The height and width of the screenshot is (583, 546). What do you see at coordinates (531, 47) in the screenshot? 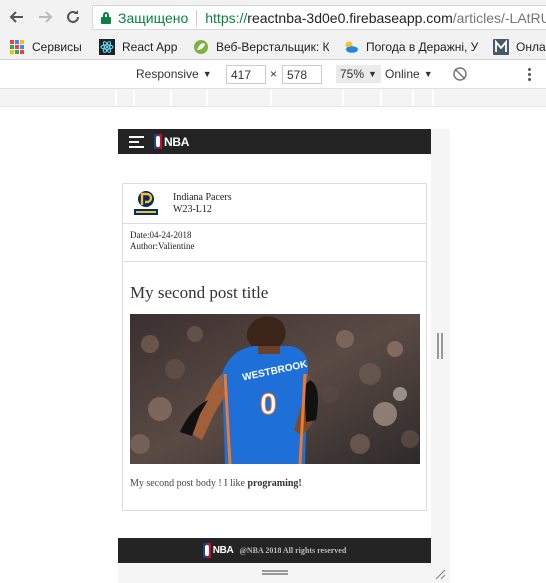
I see `bookmark-label: Онла` at bounding box center [531, 47].